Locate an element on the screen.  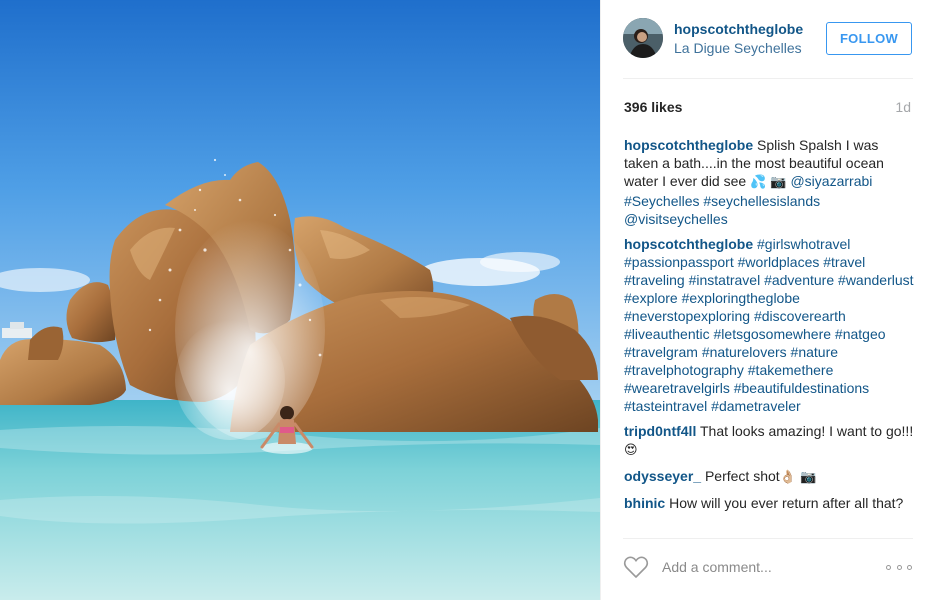
avatar-image is located at coordinates (643, 38).